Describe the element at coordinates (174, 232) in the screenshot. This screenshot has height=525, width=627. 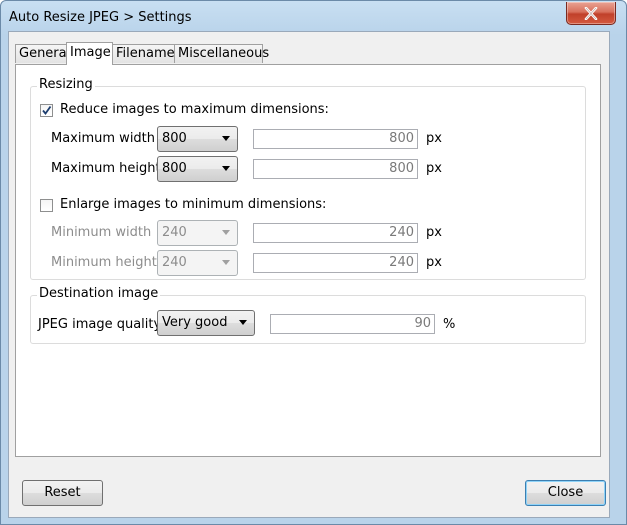
I see `minimum-width-selected: 240` at that location.